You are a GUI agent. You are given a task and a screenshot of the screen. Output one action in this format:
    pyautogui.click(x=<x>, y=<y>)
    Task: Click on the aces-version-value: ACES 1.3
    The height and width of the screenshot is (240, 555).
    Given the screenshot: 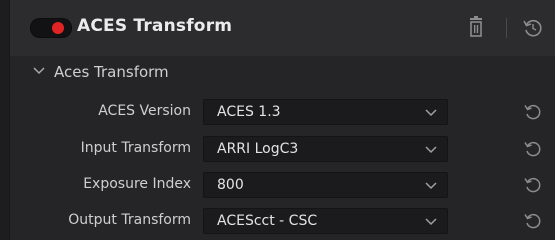 What is the action you would take?
    pyautogui.click(x=249, y=112)
    